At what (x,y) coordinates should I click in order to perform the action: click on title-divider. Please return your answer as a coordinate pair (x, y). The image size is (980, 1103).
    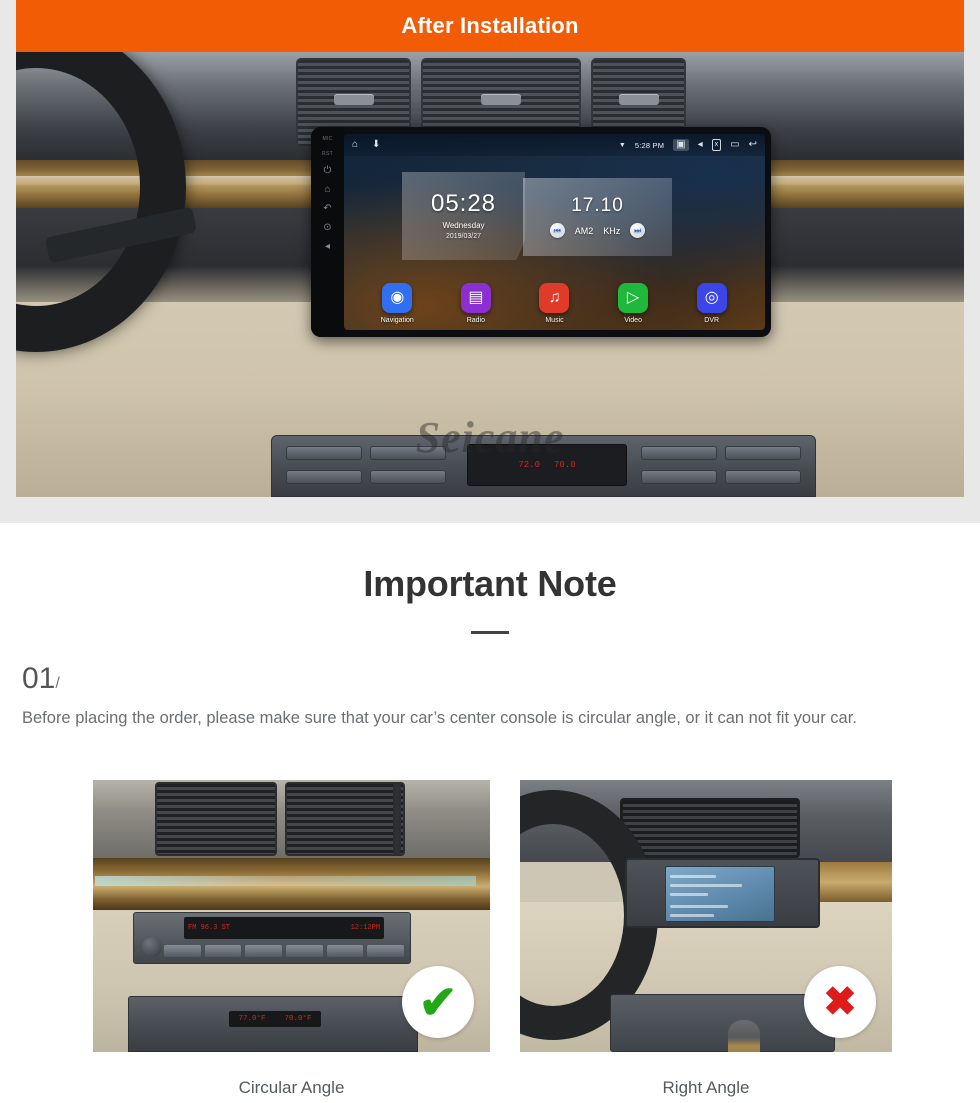
    Looking at the image, I should click on (490, 632).